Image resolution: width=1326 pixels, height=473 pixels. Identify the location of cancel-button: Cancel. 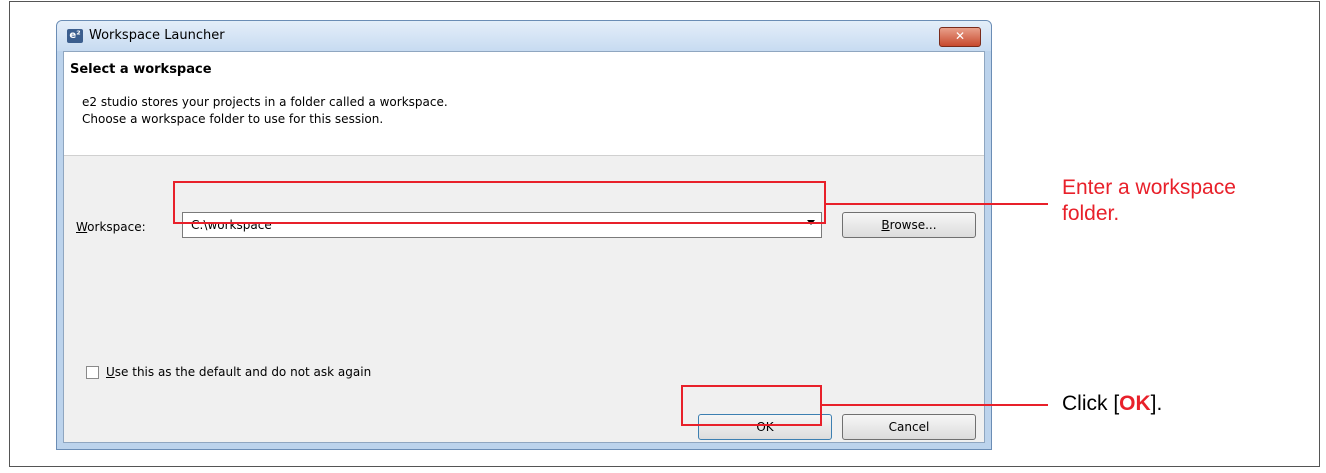
(909, 427).